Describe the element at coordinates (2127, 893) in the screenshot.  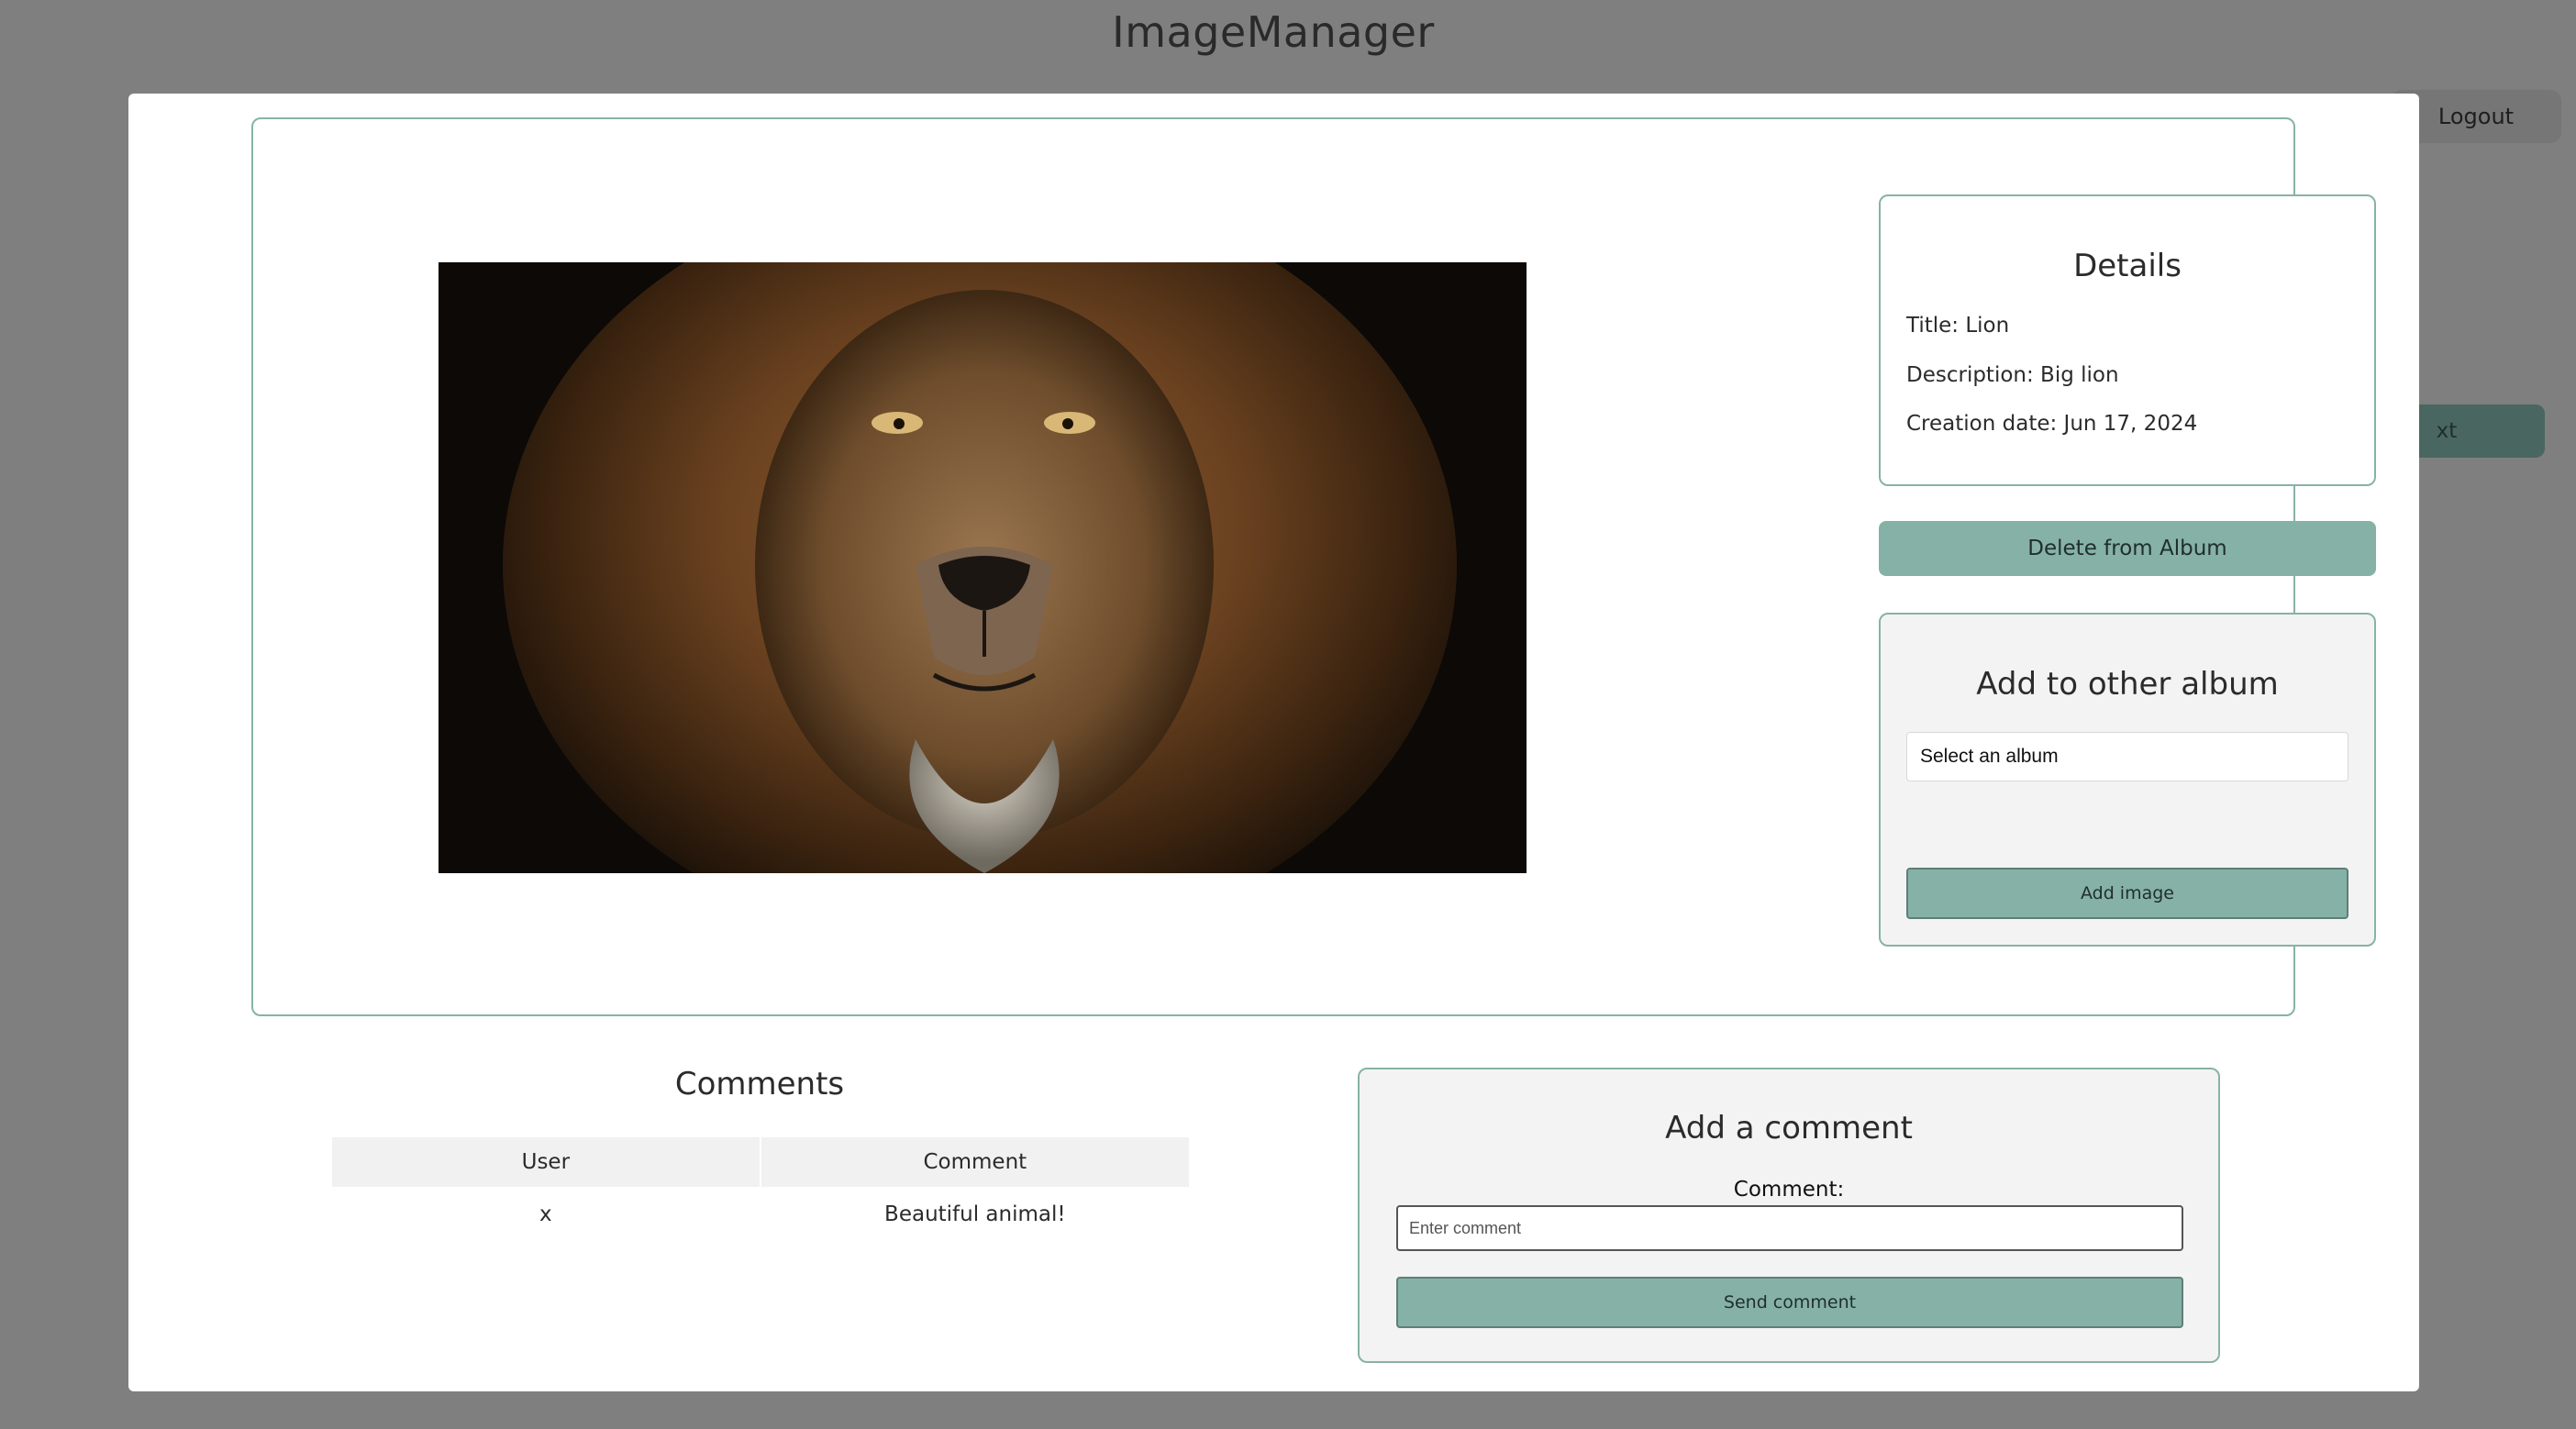
I see `add-image-button: Add image` at that location.